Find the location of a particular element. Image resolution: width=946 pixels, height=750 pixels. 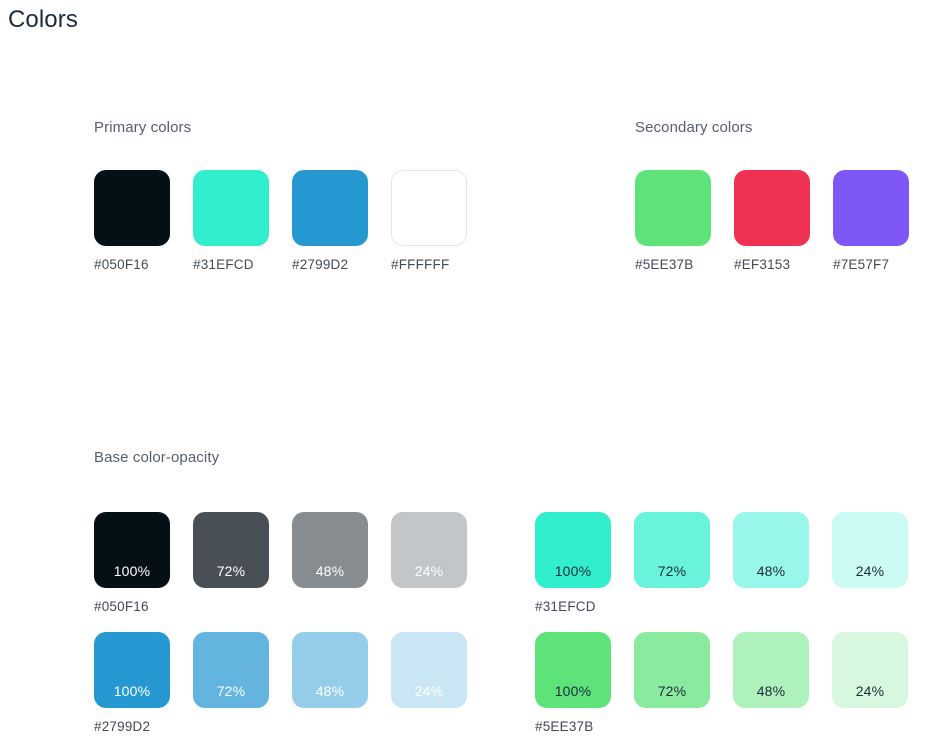

color-swatch-cell: #EF3153 is located at coordinates (783, 221).